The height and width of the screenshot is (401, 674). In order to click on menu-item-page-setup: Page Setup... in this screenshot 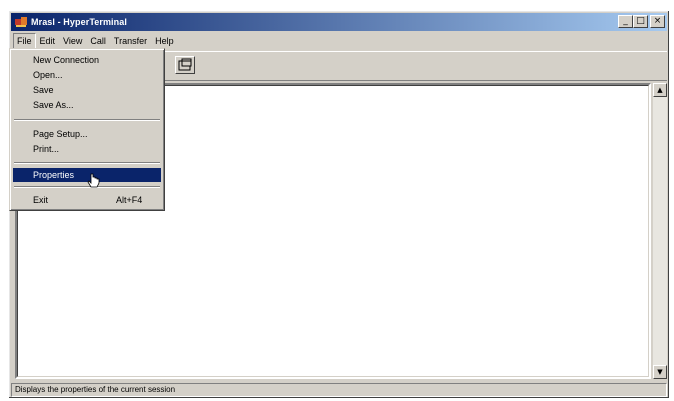, I will do `click(87, 134)`.